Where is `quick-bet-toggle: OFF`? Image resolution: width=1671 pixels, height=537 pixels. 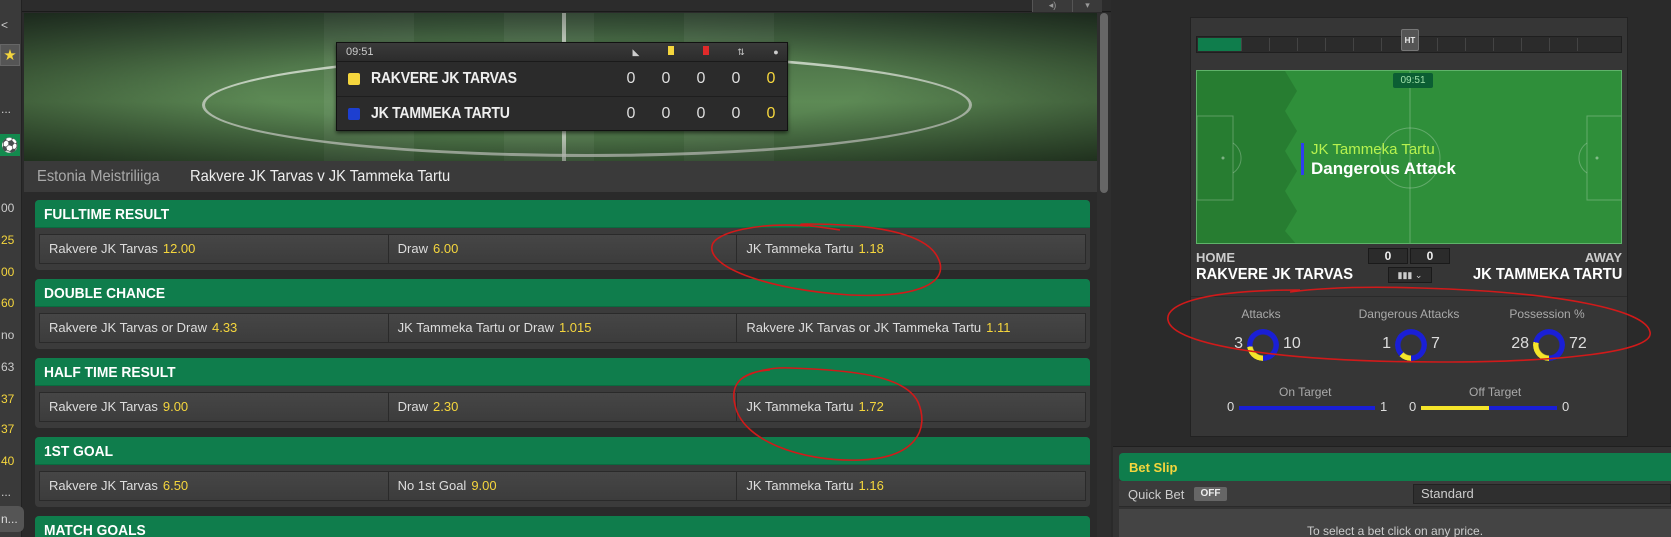 quick-bet-toggle: OFF is located at coordinates (1210, 494).